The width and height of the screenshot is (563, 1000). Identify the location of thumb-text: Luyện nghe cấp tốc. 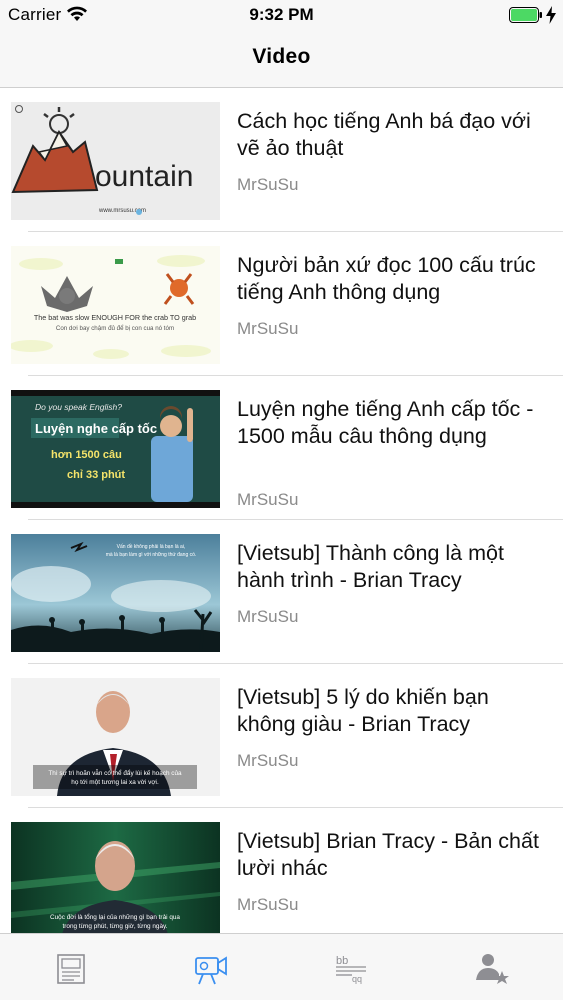
(96, 428).